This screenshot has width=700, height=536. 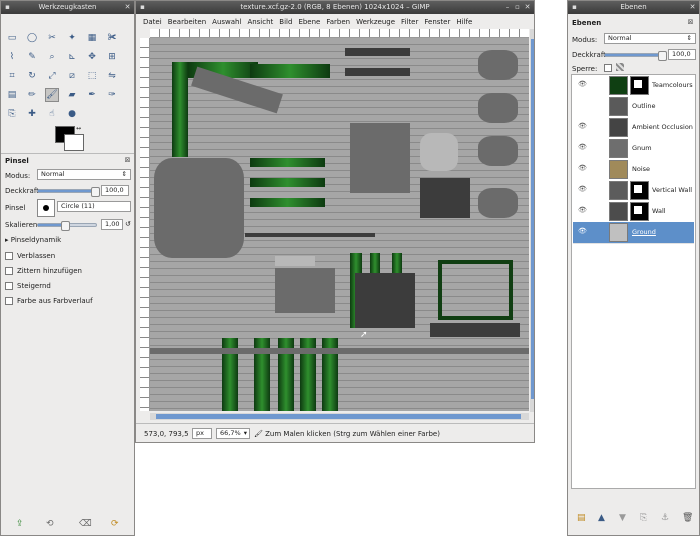 I want to click on crop-icon: ⌗, so click(x=12, y=76).